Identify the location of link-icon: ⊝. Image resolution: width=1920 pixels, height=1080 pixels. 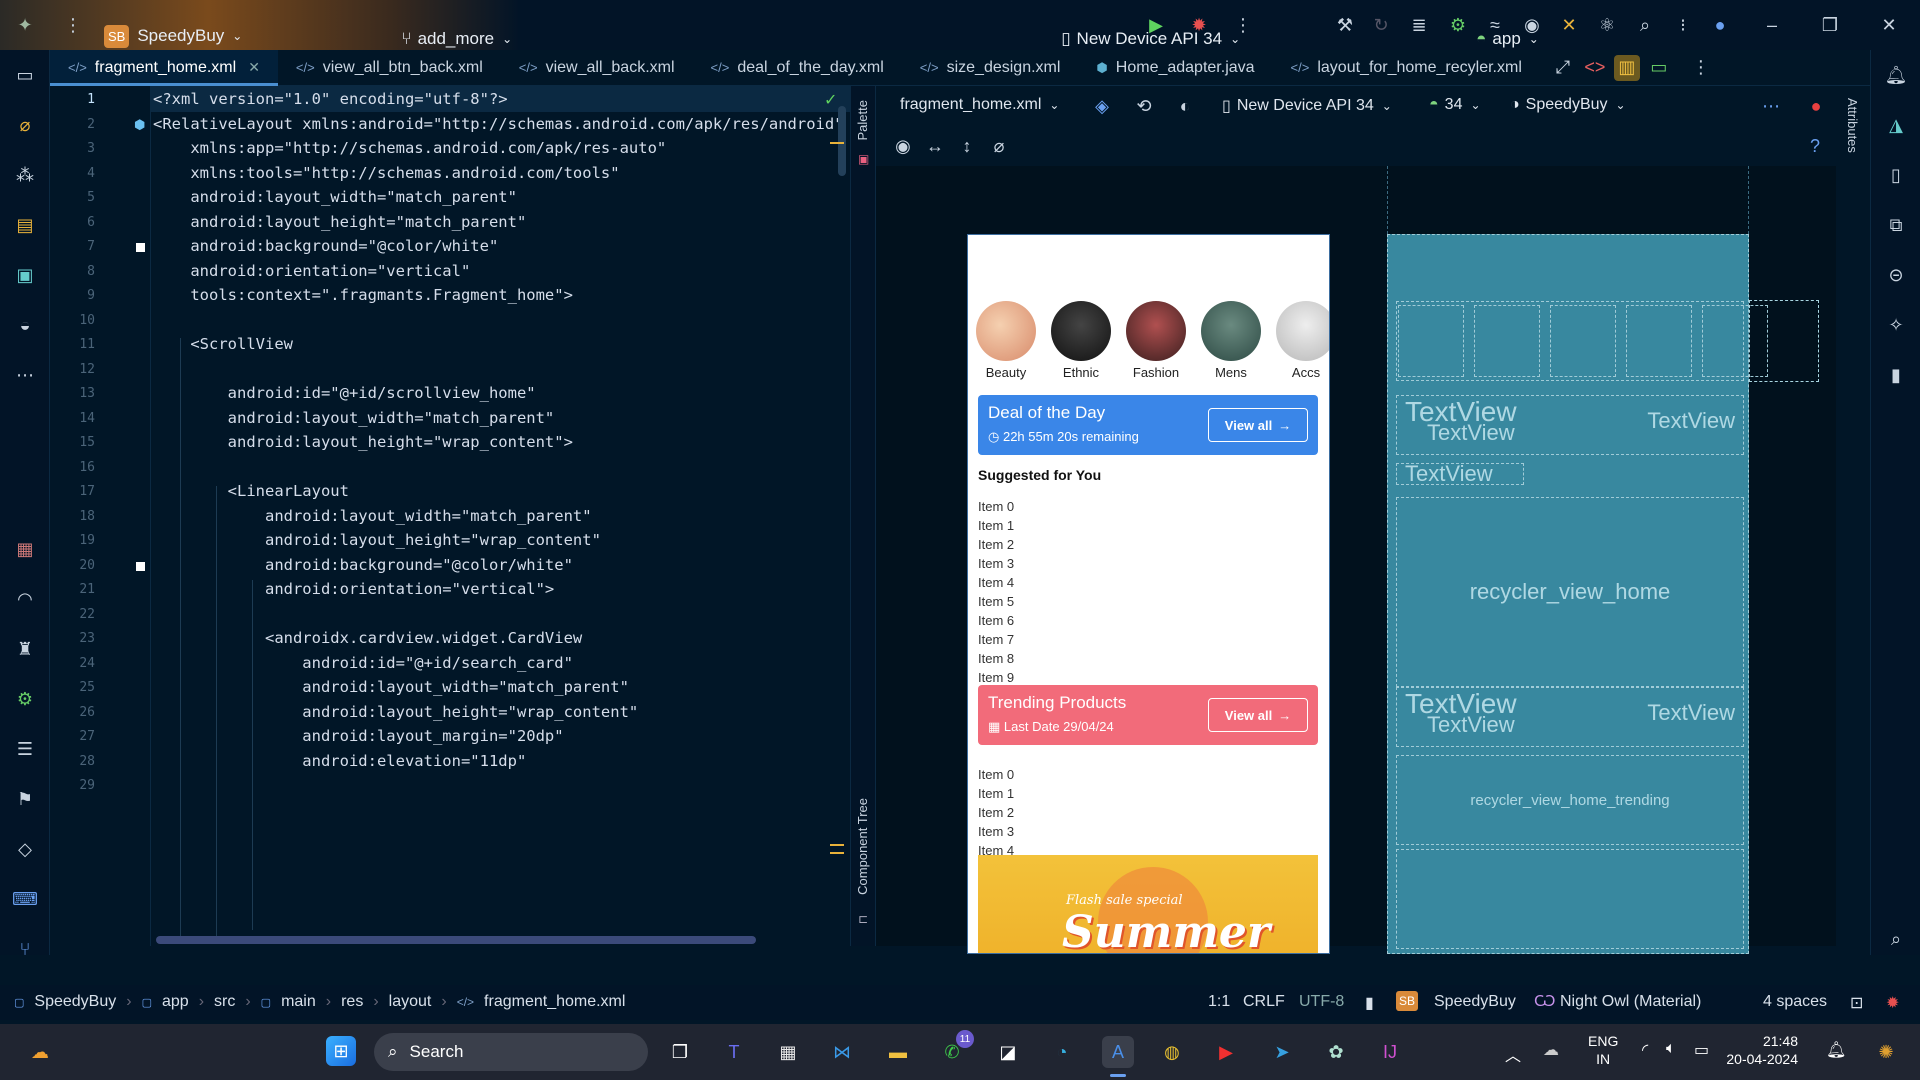
(1896, 275).